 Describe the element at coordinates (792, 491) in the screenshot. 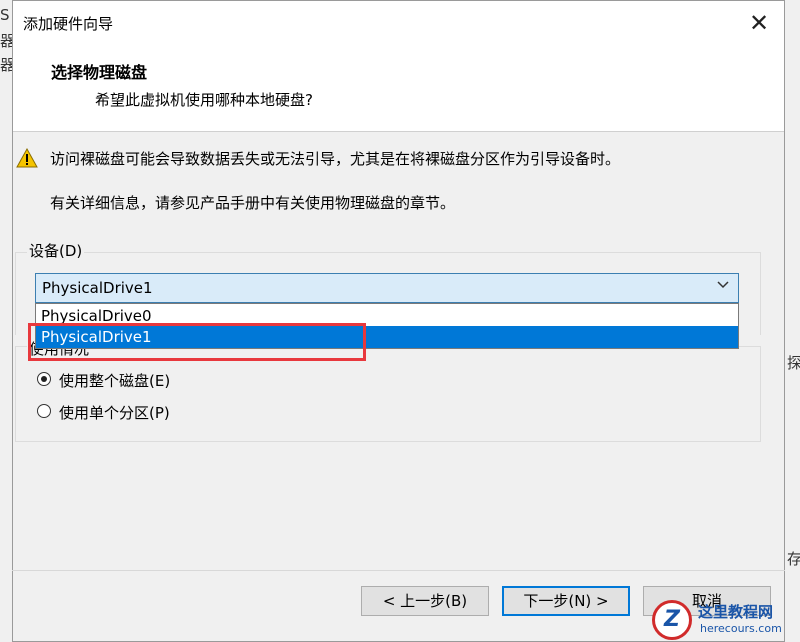

I see `background-window-right: 探 存` at that location.